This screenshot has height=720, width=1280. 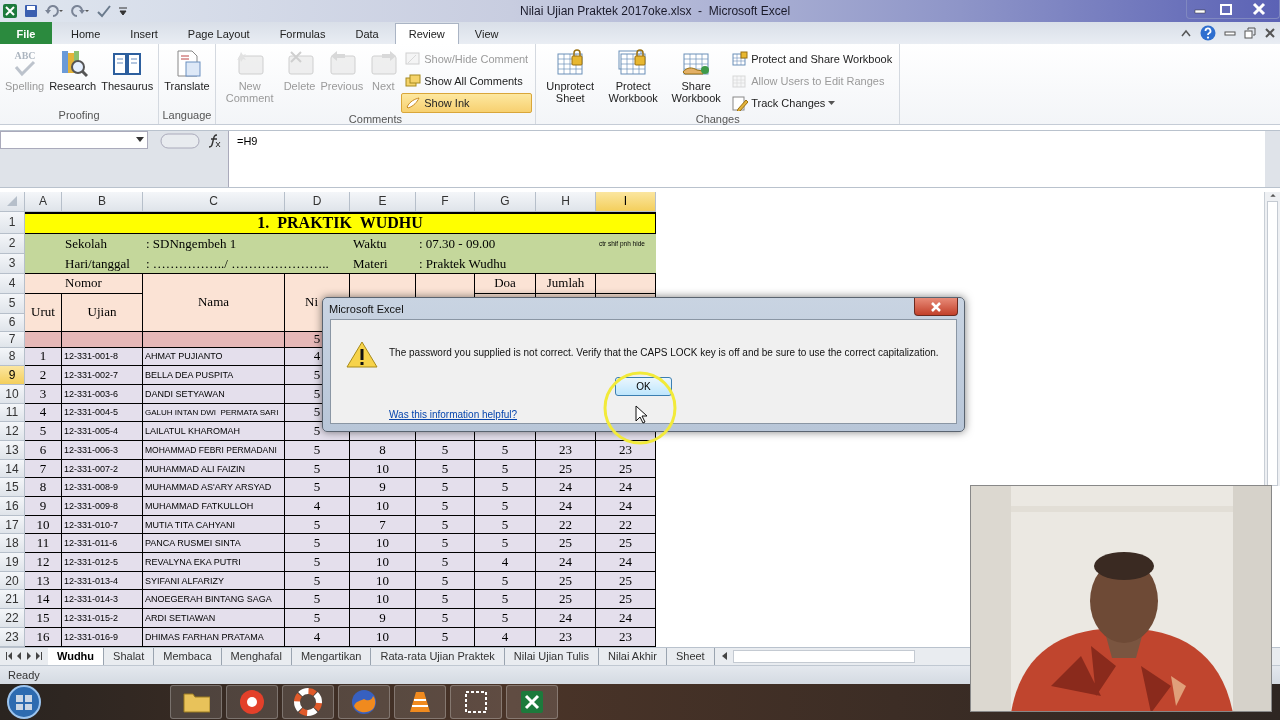 I want to click on ribbon-tab: Review, so click(x=426, y=34).